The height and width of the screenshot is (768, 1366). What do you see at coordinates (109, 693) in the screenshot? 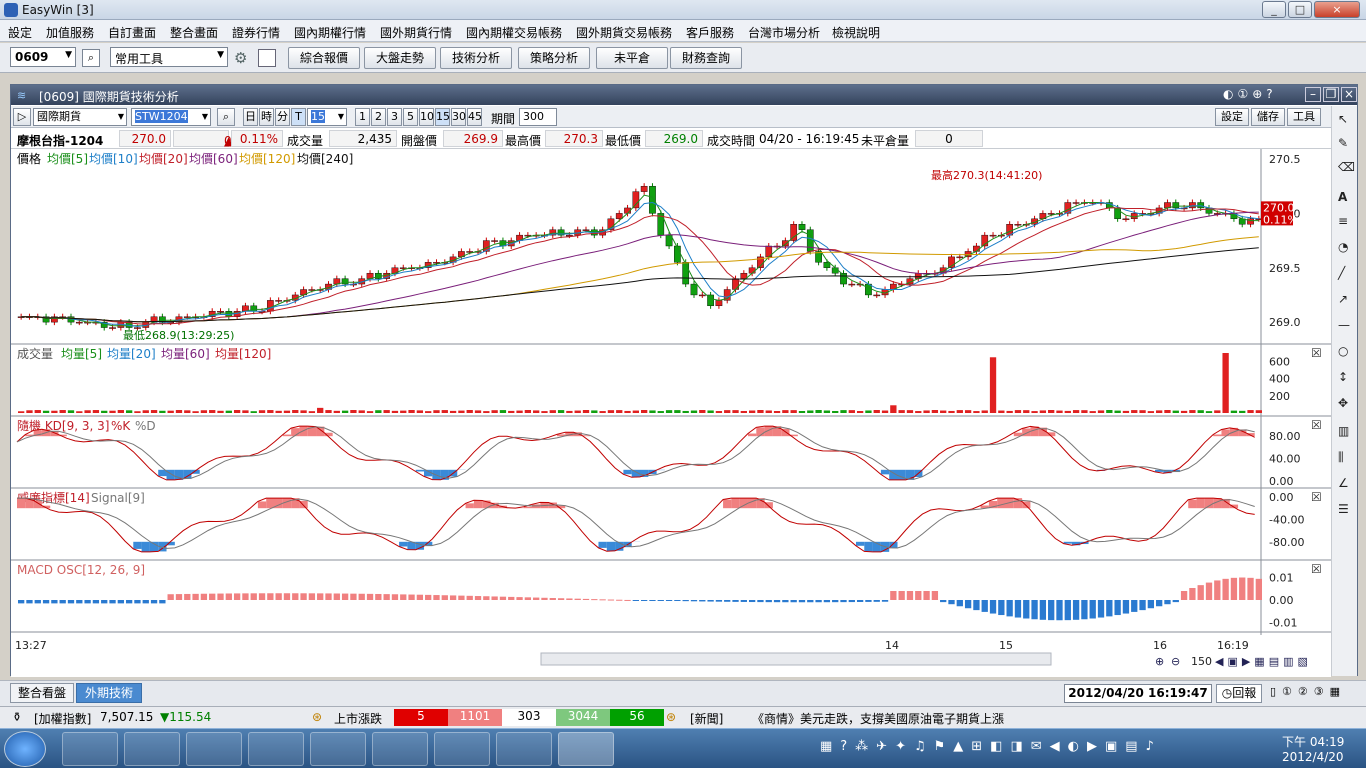
I see `tab-foreign-tech: 外期技術` at bounding box center [109, 693].